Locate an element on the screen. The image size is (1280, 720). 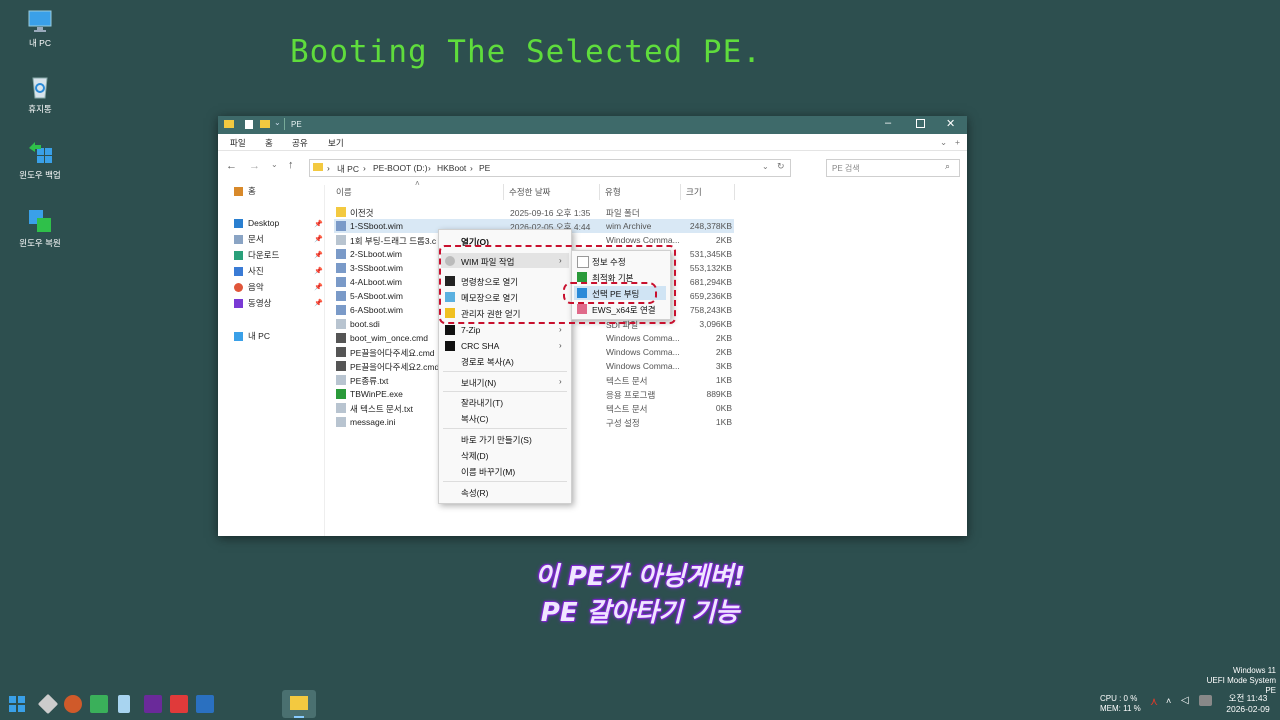
column-header-name: 이름 is located at coordinates (344, 192).